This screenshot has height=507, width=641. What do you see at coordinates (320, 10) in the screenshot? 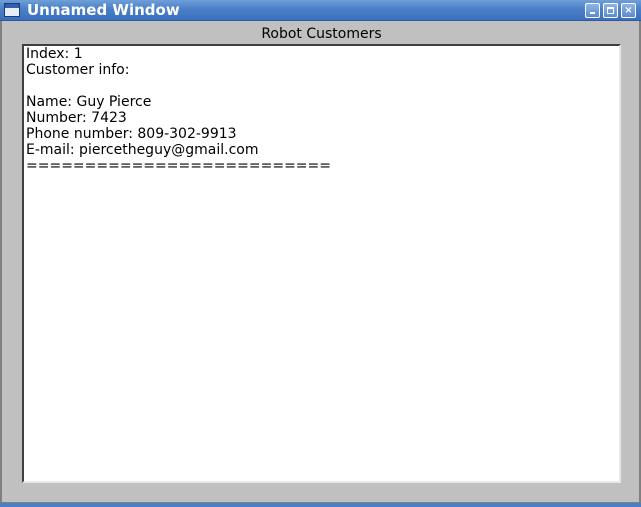
I see `title-bar: Unnamed Window ×` at bounding box center [320, 10].